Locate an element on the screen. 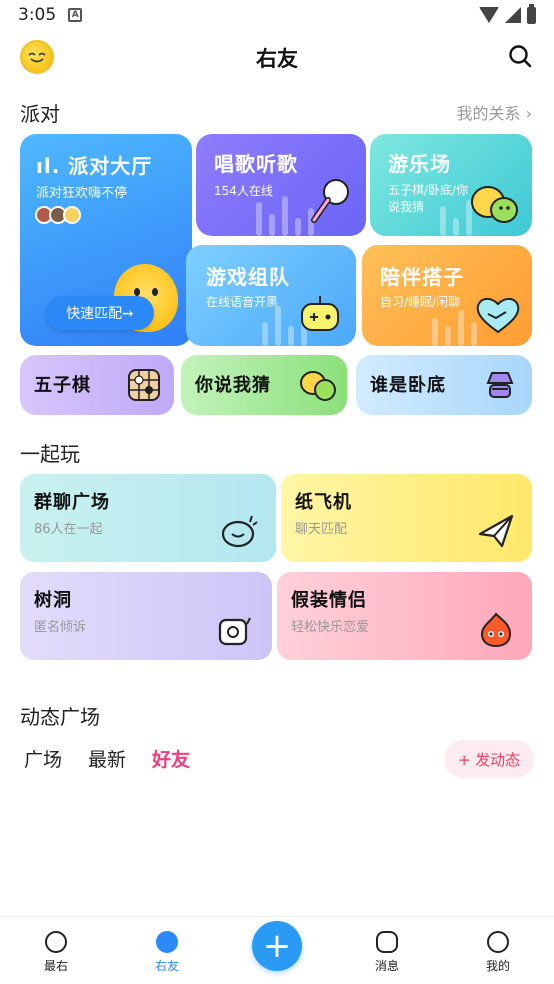  avatar is located at coordinates (72, 215).